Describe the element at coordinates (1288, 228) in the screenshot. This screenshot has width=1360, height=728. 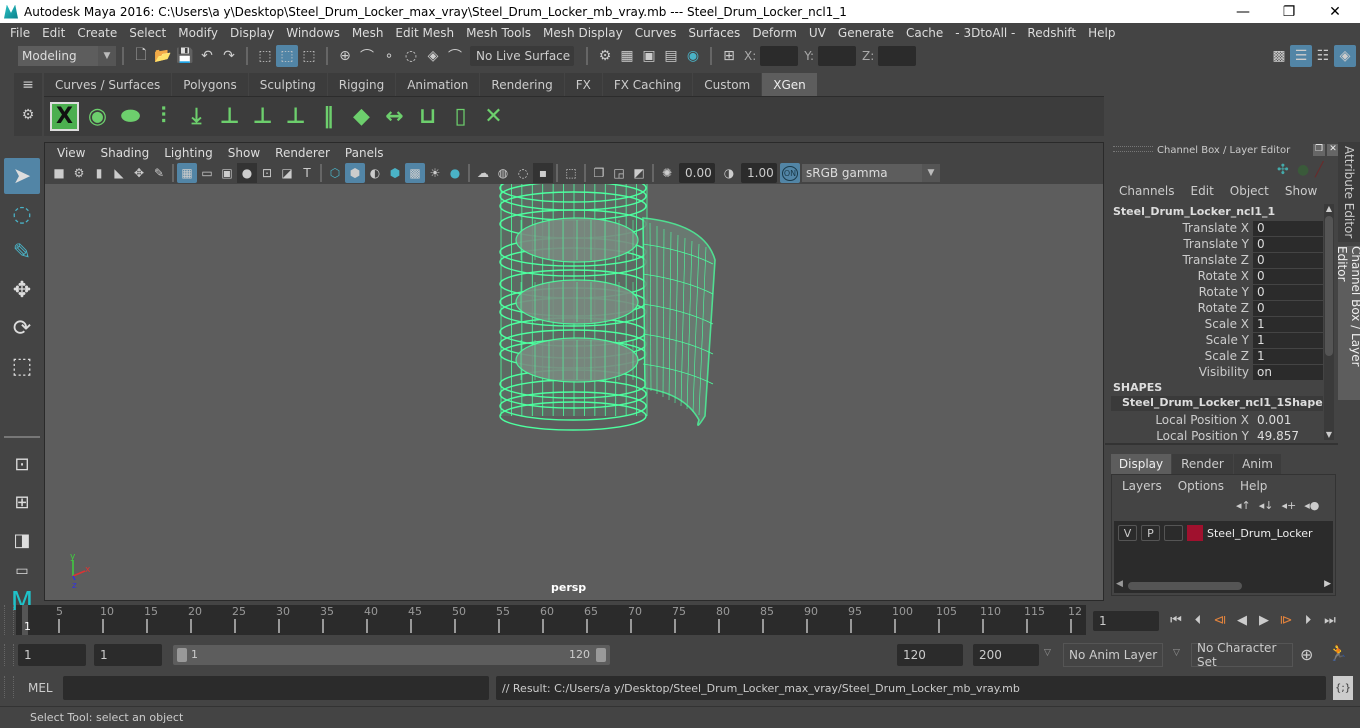
I see `channel-value: 0` at that location.